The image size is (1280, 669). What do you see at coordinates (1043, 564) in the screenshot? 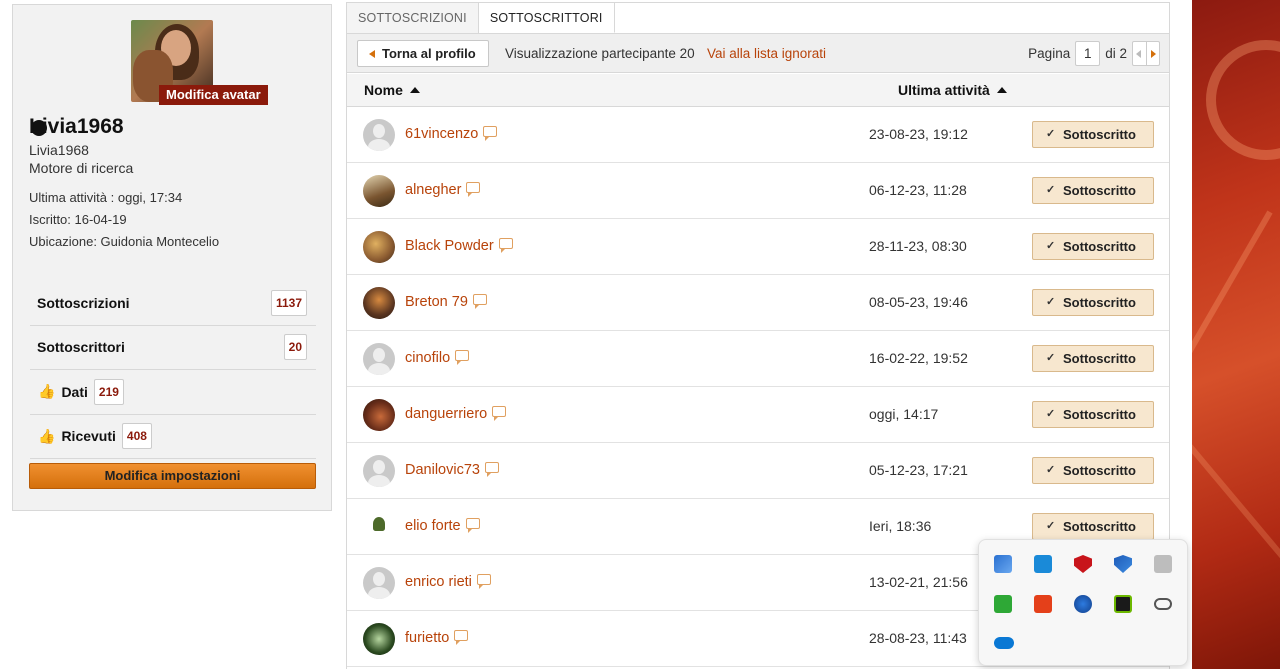
I see `monitor-icon` at bounding box center [1043, 564].